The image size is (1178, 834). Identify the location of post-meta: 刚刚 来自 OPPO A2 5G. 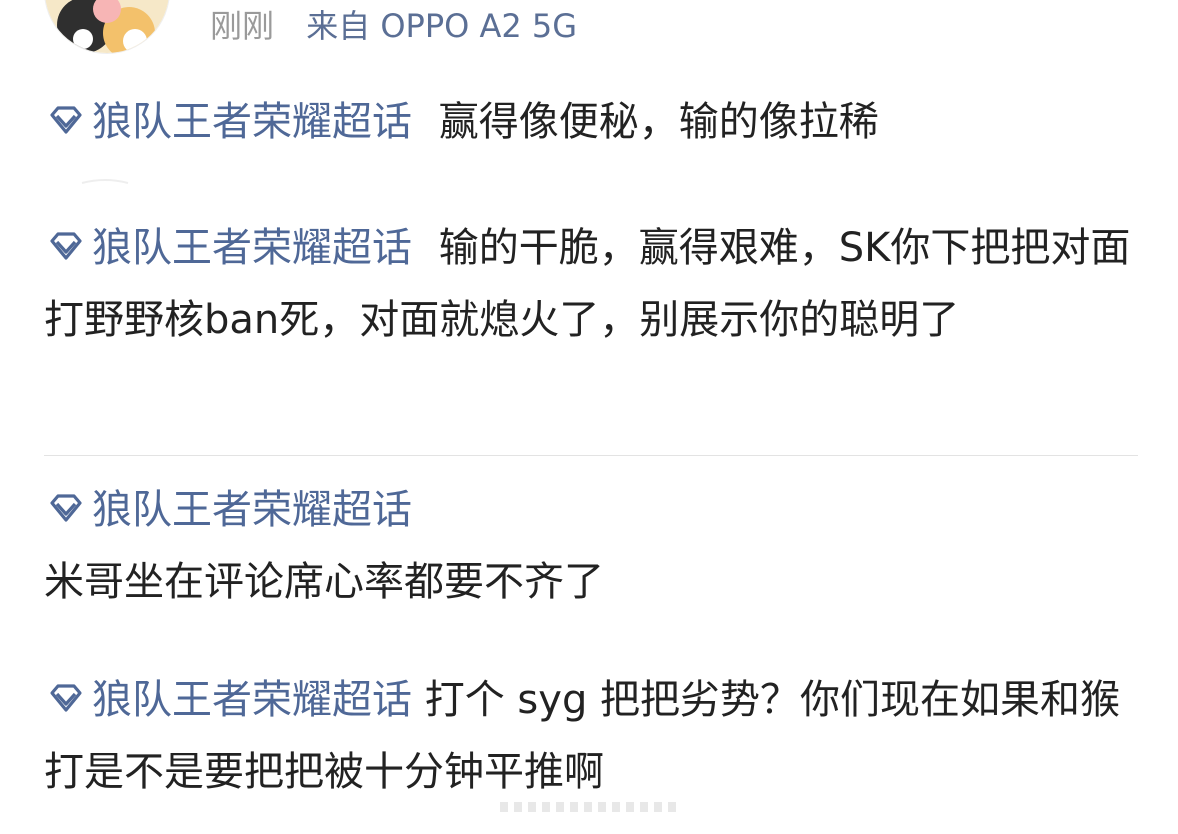
(393, 26).